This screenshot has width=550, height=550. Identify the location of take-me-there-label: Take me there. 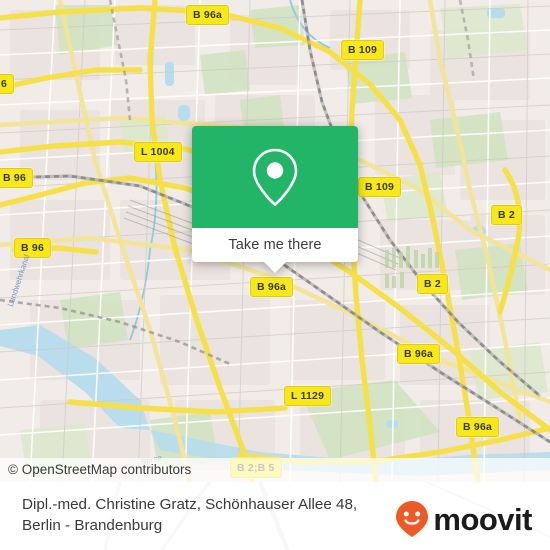
(275, 245).